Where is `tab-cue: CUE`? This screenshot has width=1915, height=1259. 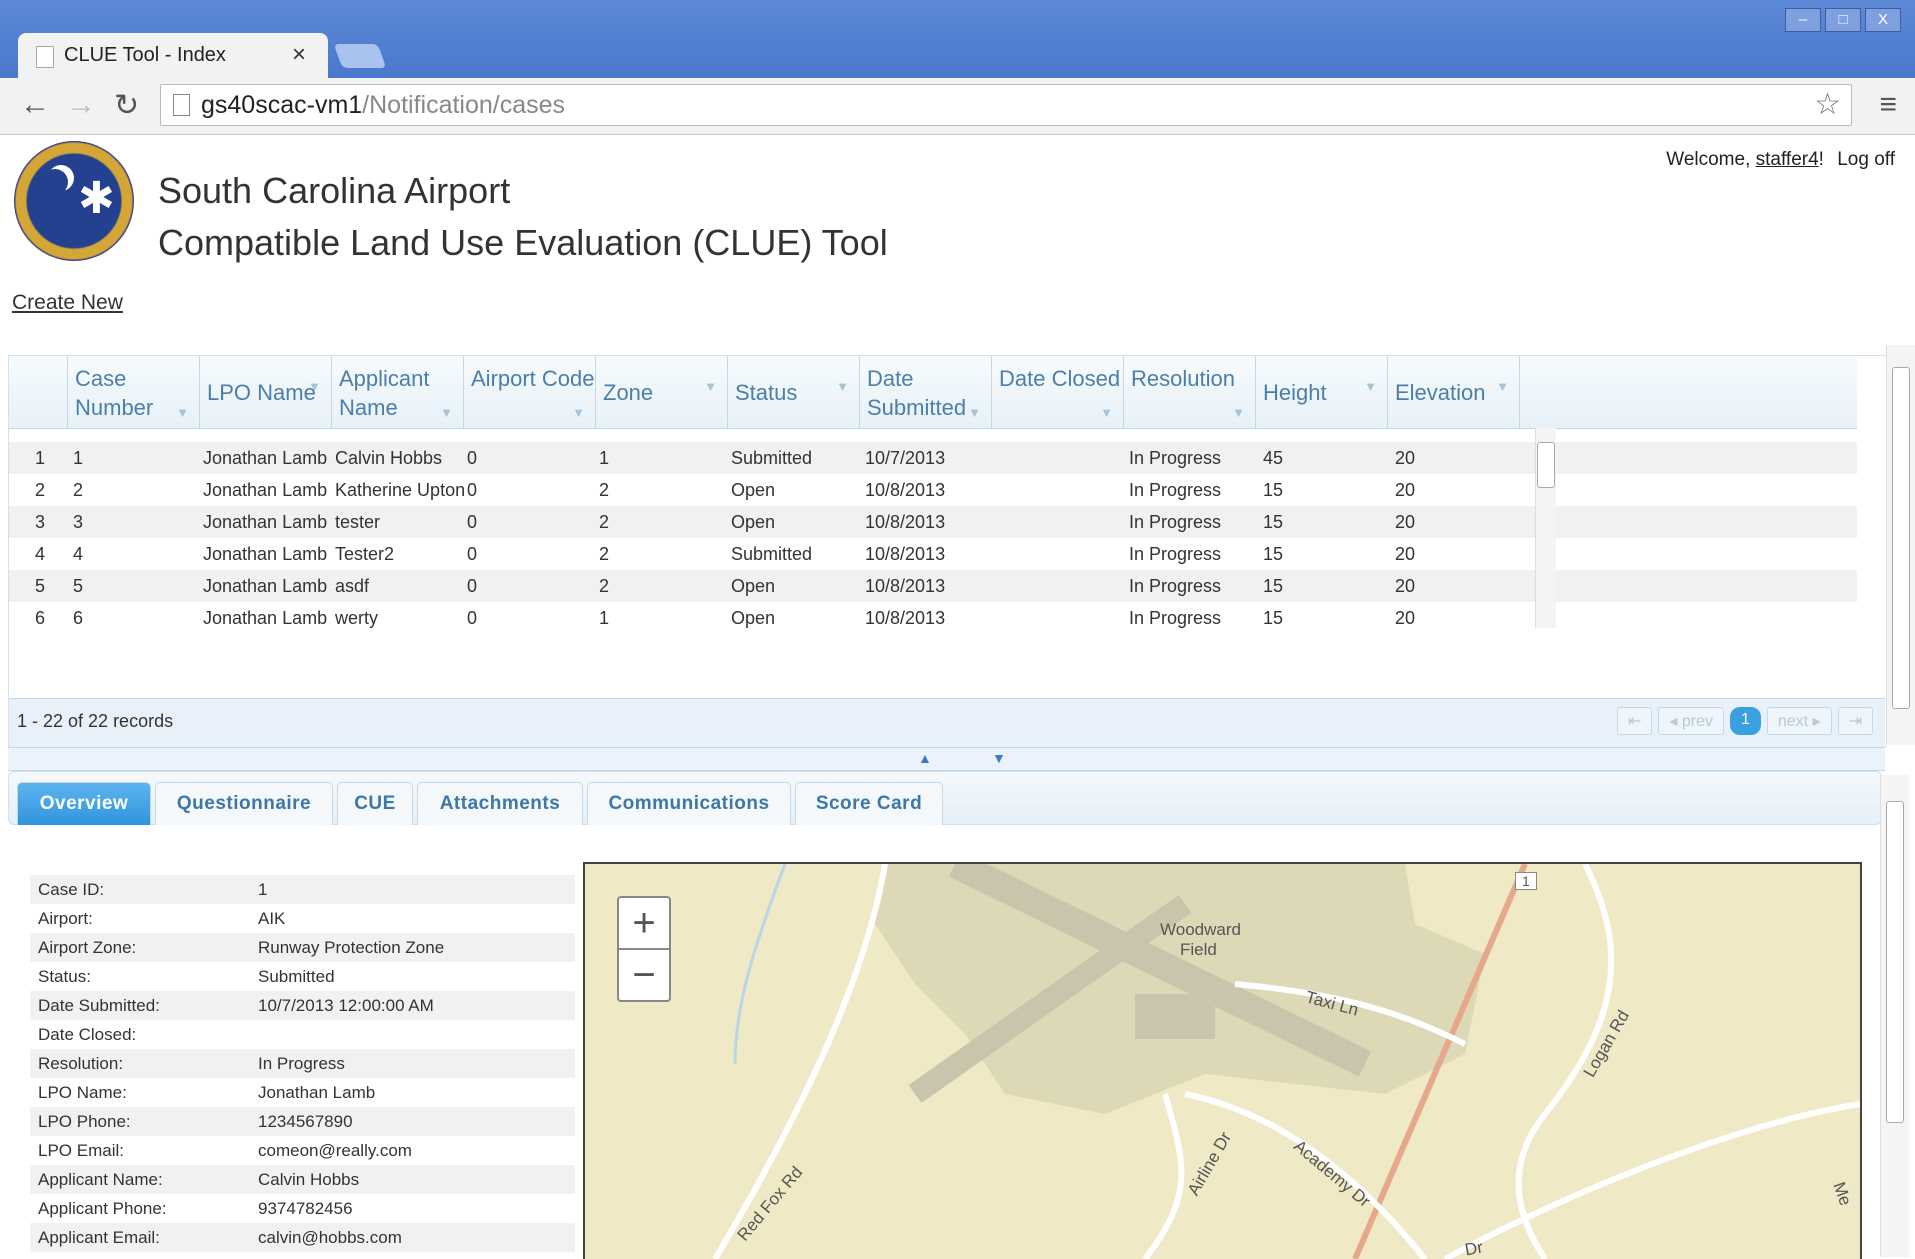 tab-cue: CUE is located at coordinates (375, 803).